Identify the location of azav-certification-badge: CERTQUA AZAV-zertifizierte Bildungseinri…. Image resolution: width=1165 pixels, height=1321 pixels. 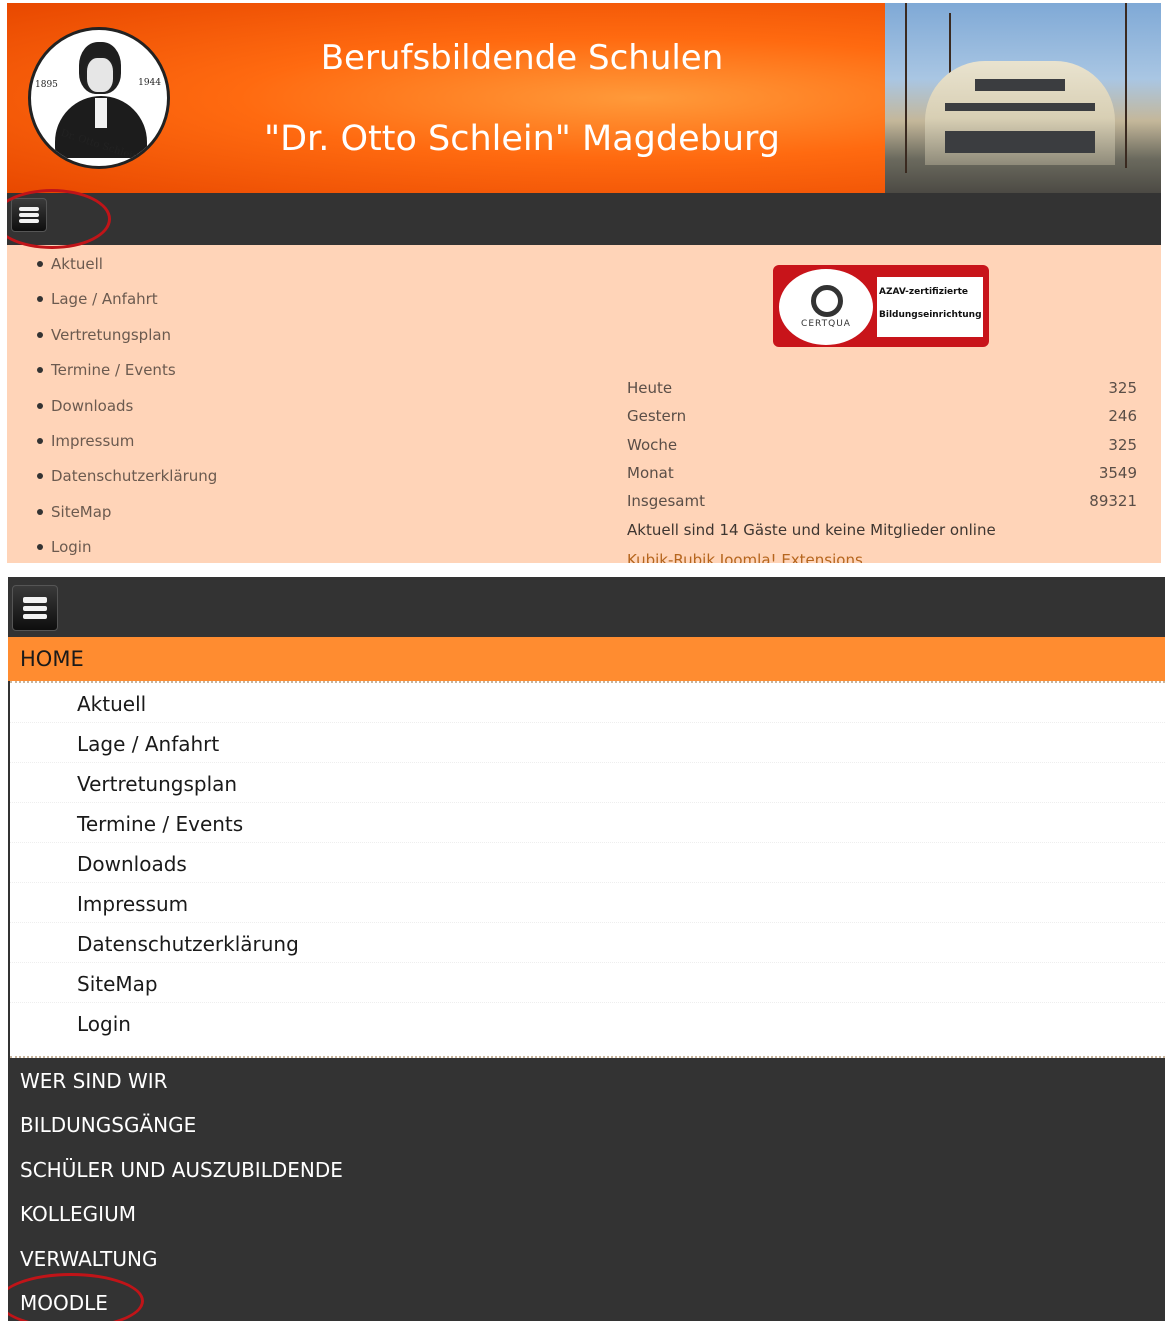
(881, 306).